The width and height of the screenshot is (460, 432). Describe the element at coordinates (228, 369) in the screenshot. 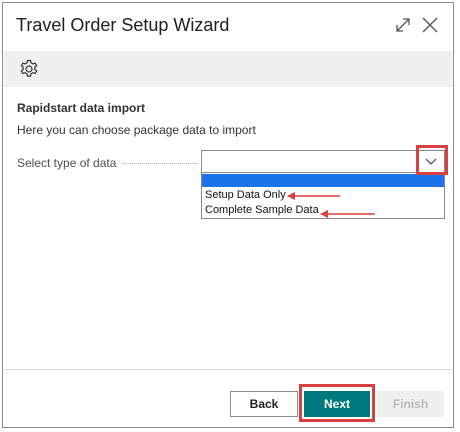

I see `footer-divider` at that location.